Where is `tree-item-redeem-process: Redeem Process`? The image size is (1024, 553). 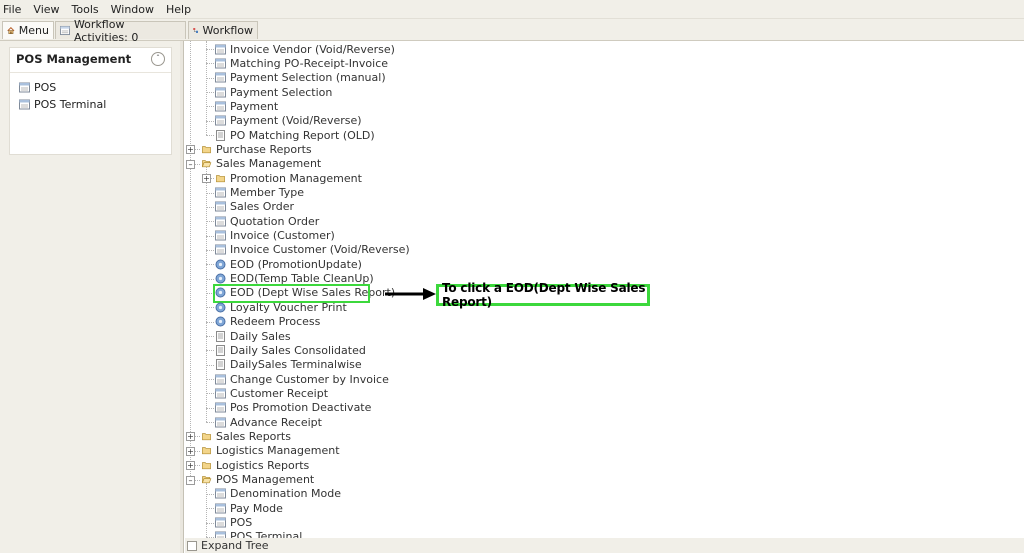
tree-item-redeem-process: Redeem Process is located at coordinates (267, 322).